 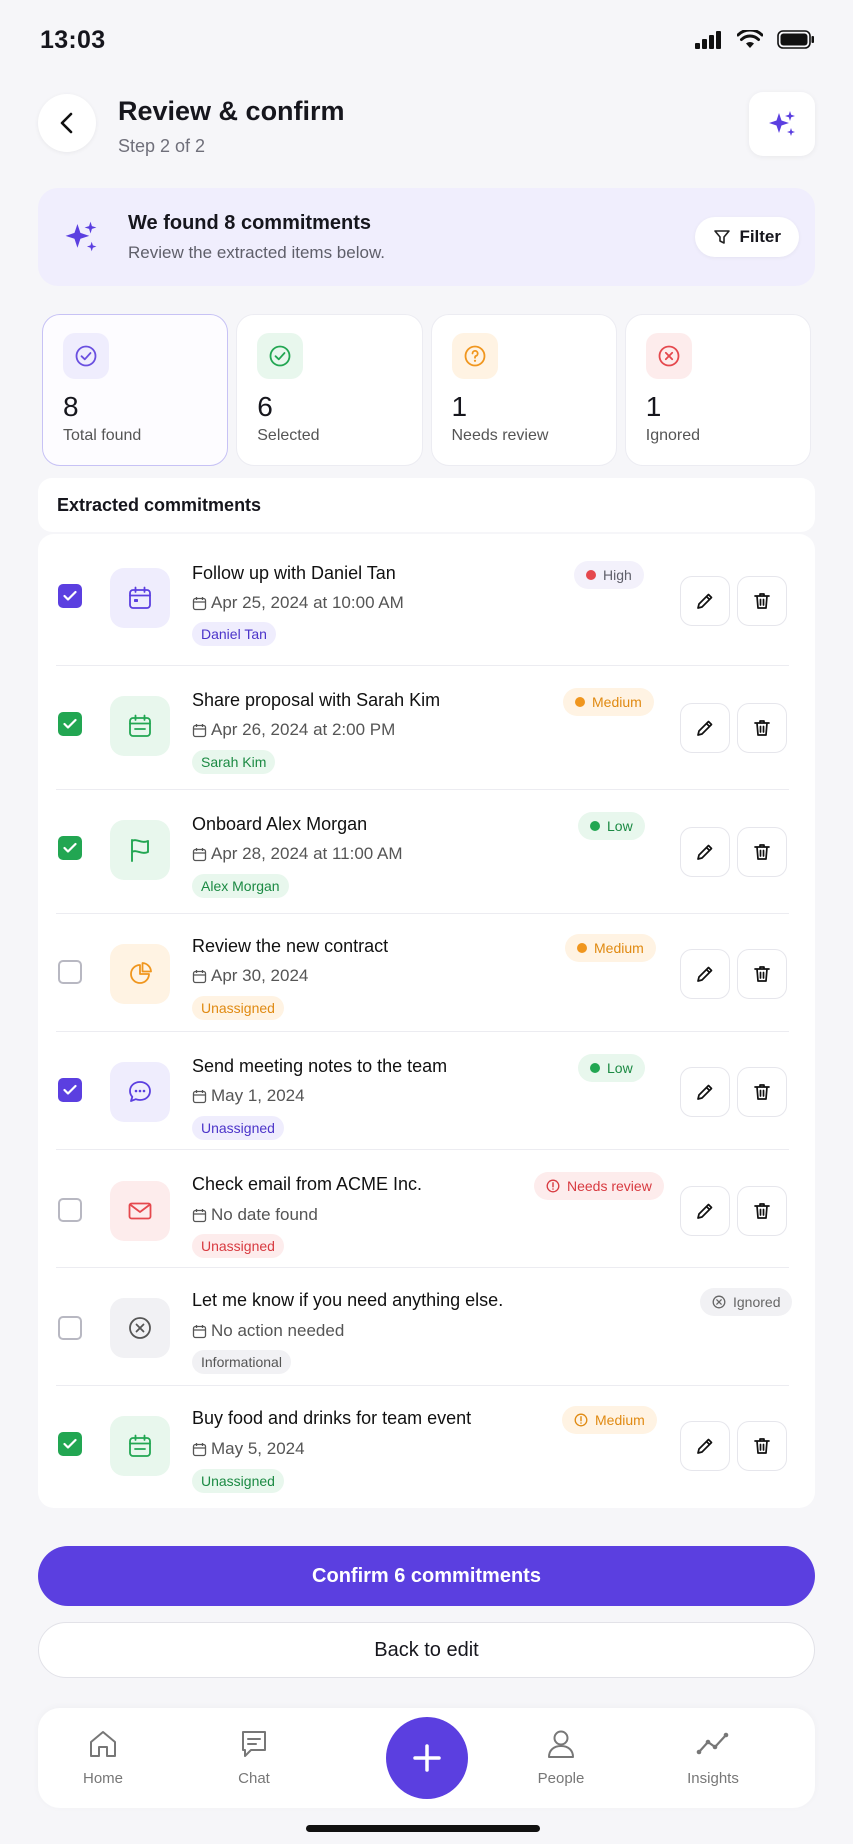 I want to click on item-tag: Alex Morgan, so click(x=240, y=886).